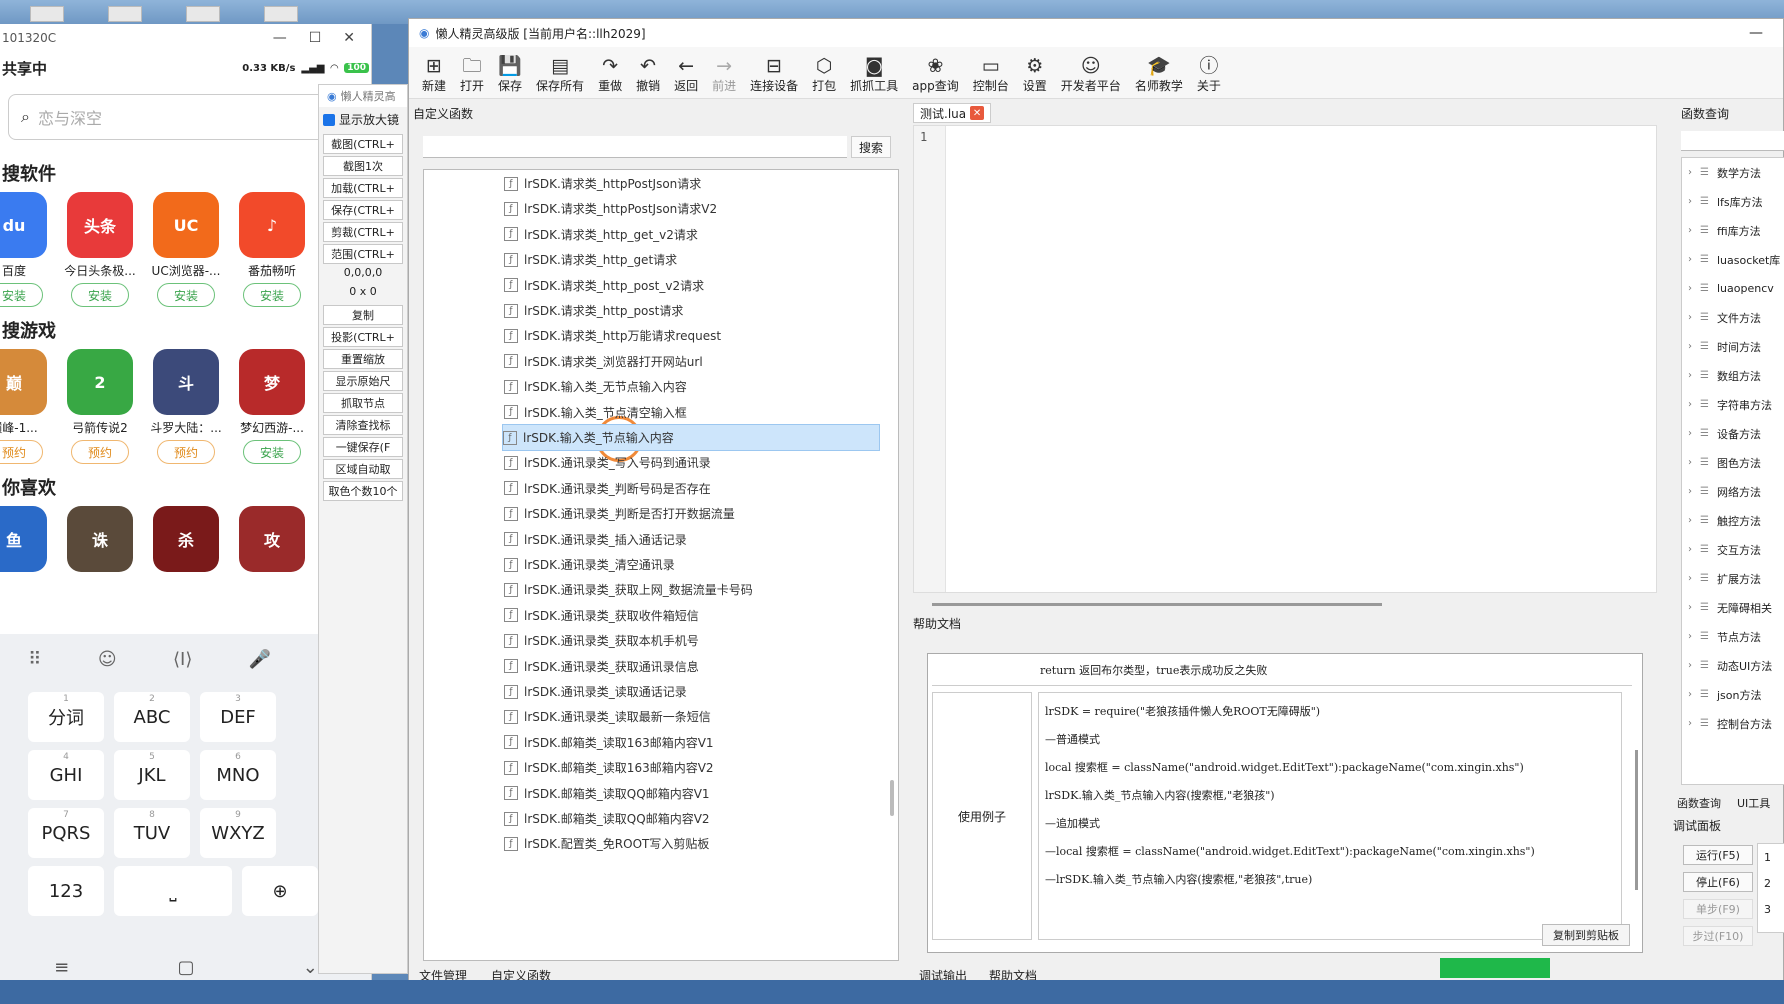 Image resolution: width=1784 pixels, height=1004 pixels. What do you see at coordinates (1733, 694) in the screenshot?
I see `category-item: › ☰ json方法` at bounding box center [1733, 694].